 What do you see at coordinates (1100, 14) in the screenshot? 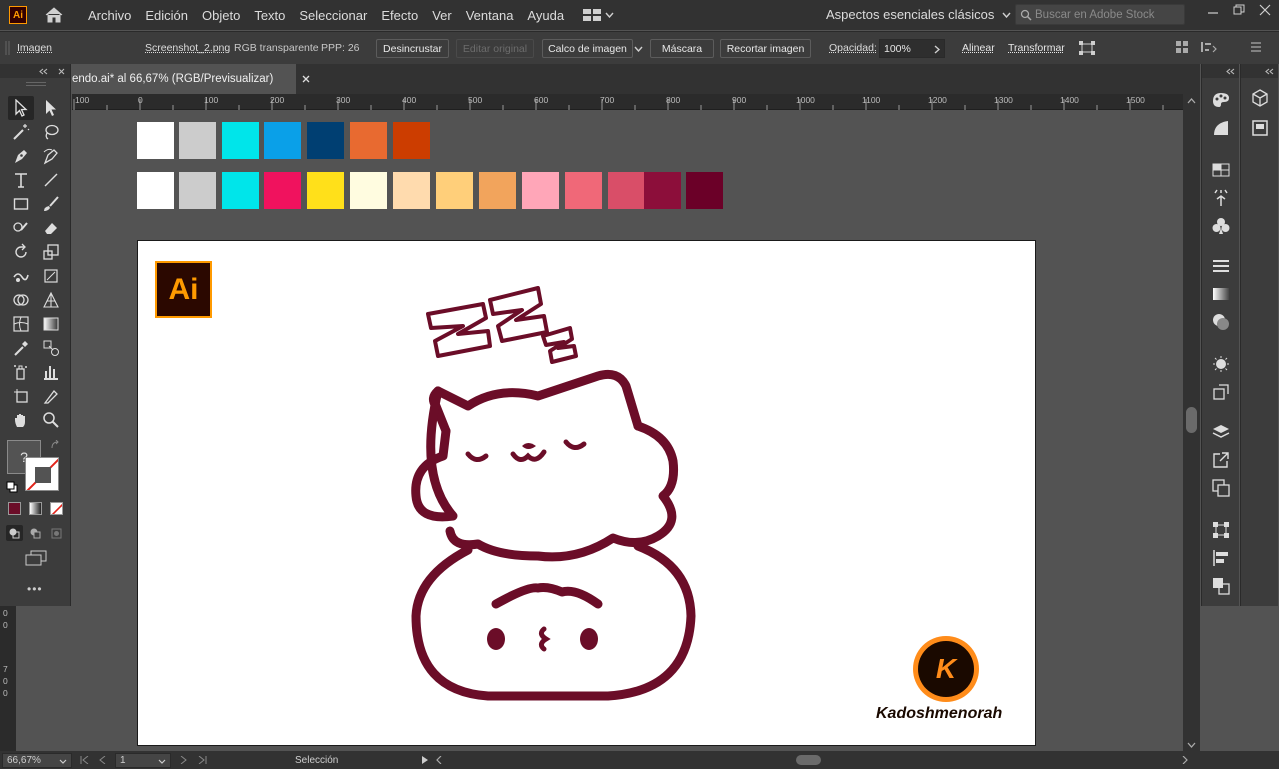
I see `stock-search-input: Buscar en Adobe Stock` at bounding box center [1100, 14].